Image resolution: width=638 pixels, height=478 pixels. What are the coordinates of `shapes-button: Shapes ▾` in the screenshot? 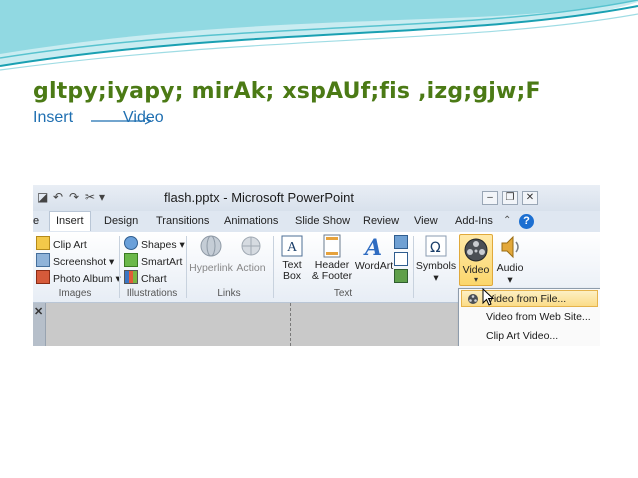 It's located at (154, 243).